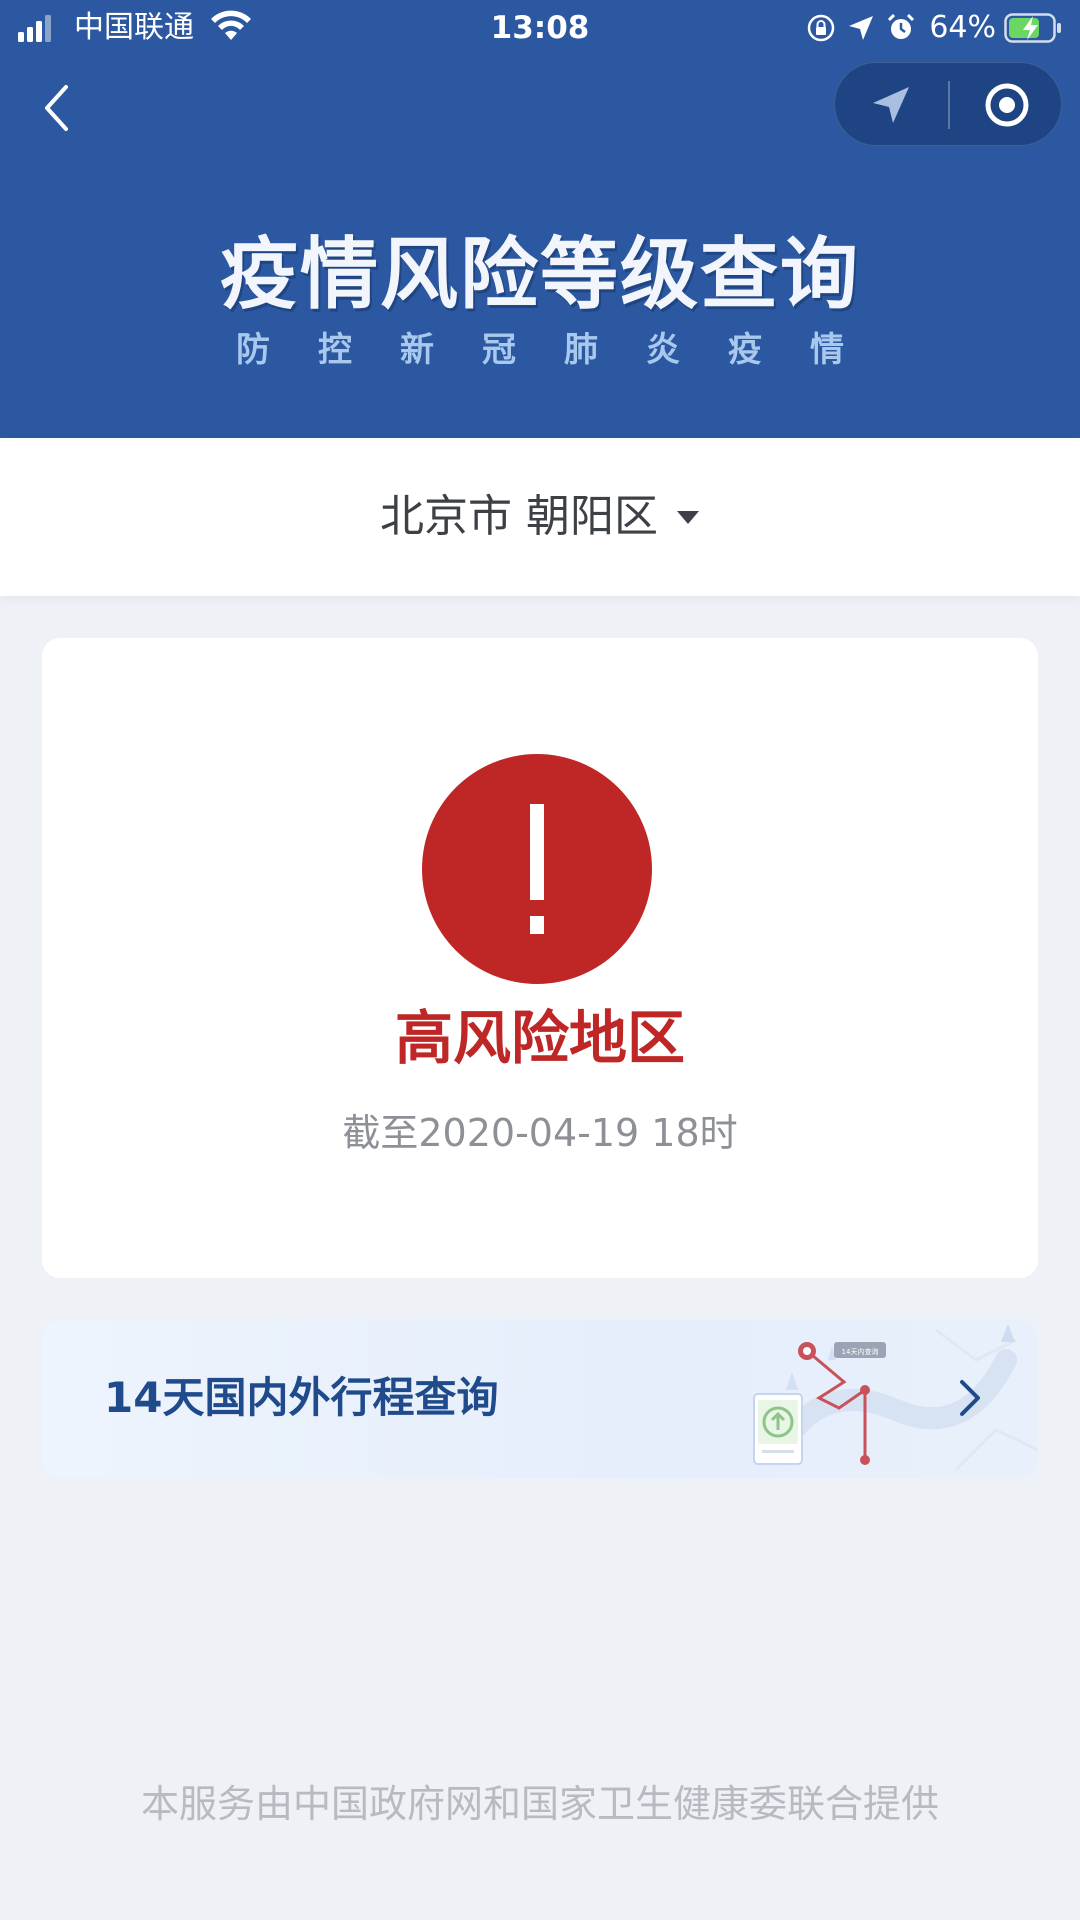  Describe the element at coordinates (499, 350) in the screenshot. I see `subtitle-char: 冠` at that location.